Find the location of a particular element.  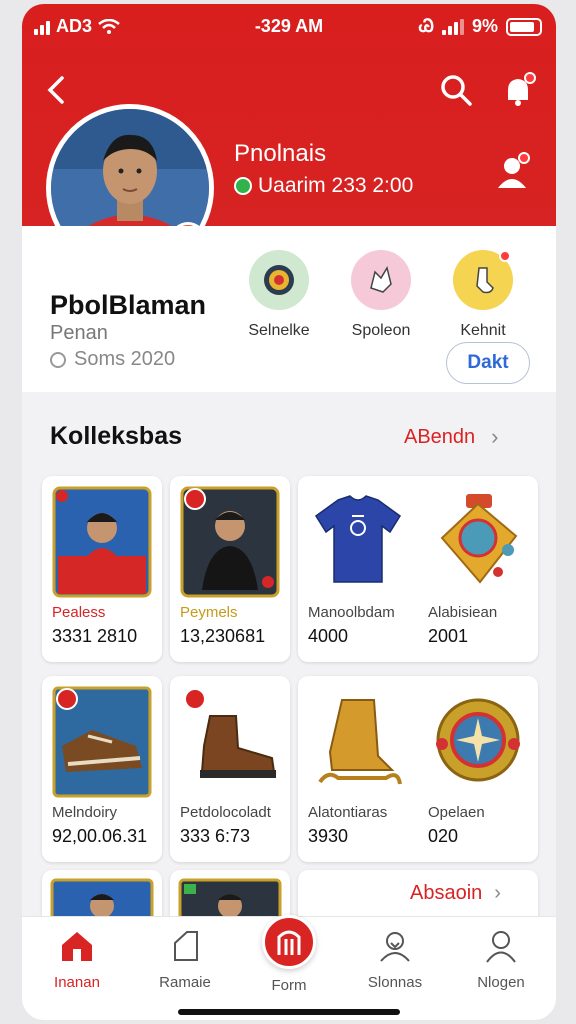

profile-since: Soms 2020 is located at coordinates (112, 359).